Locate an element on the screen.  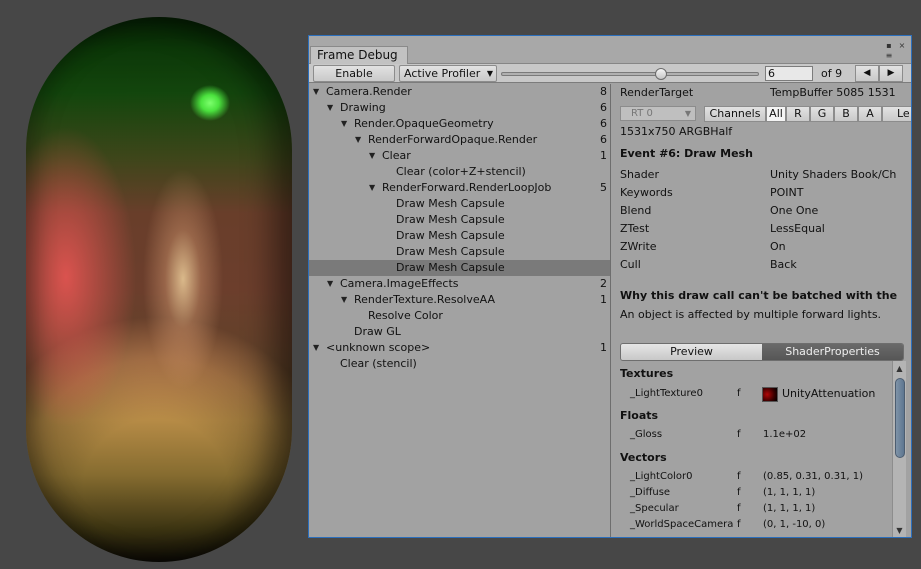
event-property-key: ZWrite is located at coordinates (638, 246).